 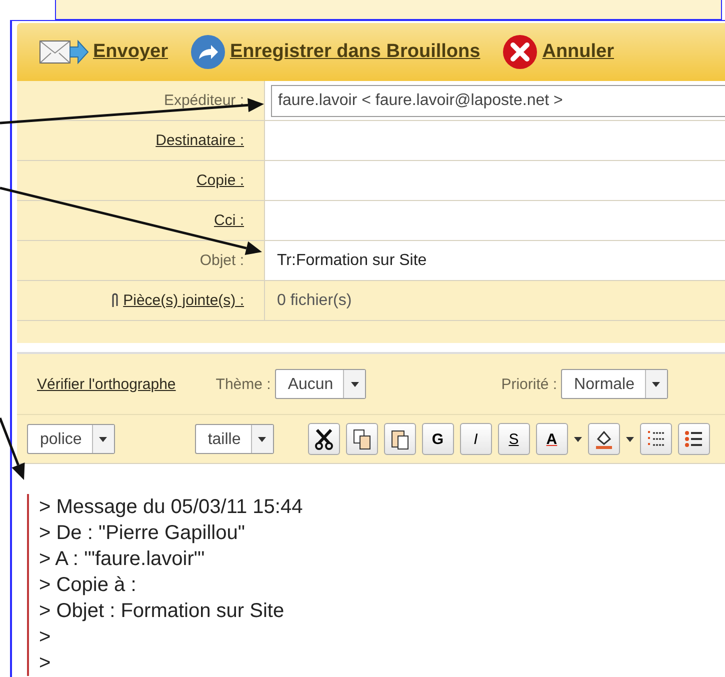 I want to click on copy-icon, so click(x=362, y=439).